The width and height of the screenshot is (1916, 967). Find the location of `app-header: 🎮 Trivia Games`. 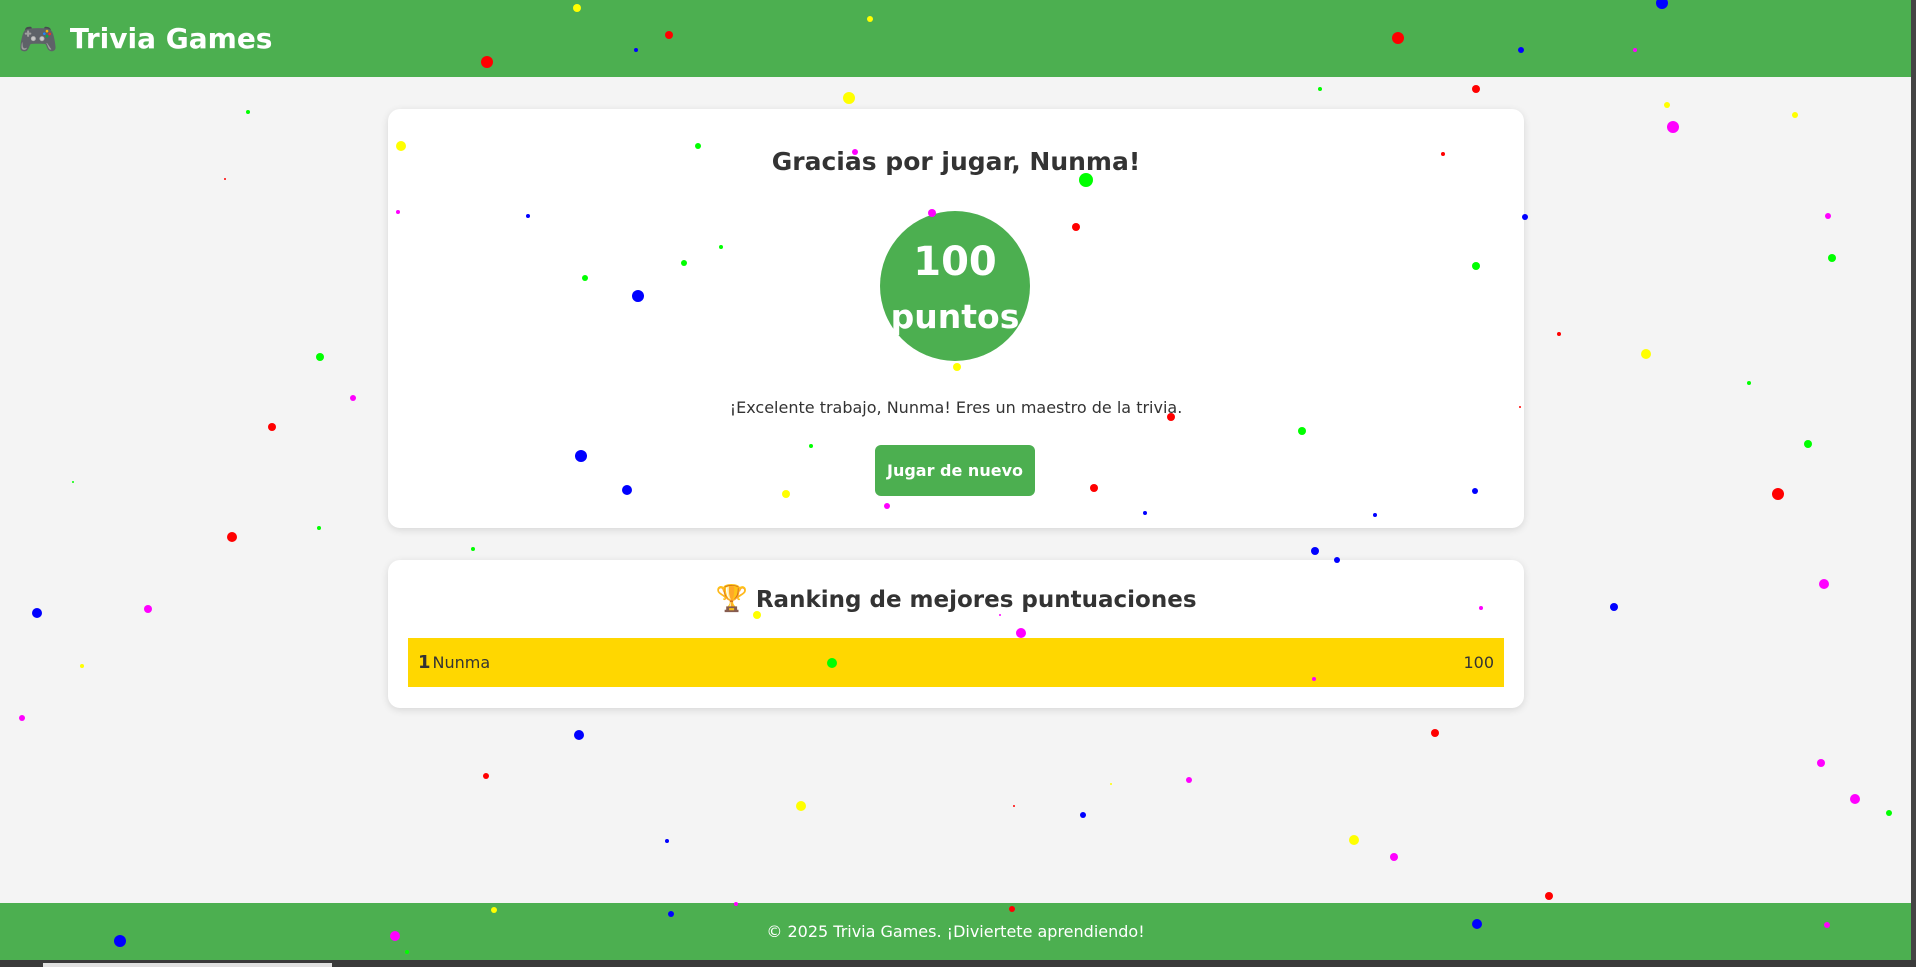

app-header: 🎮 Trivia Games is located at coordinates (955, 38).